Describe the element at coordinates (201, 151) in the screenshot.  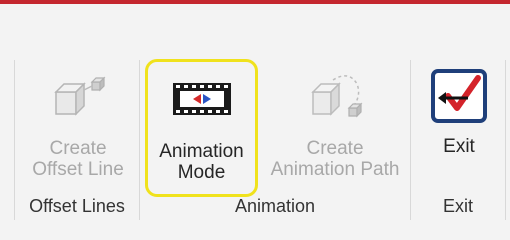
I see `animation-mode-label-line1: Animation` at that location.